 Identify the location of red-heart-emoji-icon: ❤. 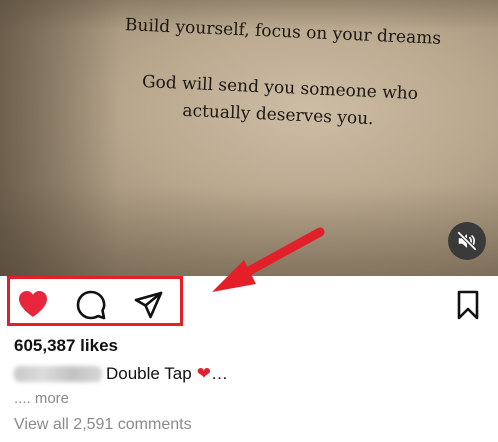
(203, 373).